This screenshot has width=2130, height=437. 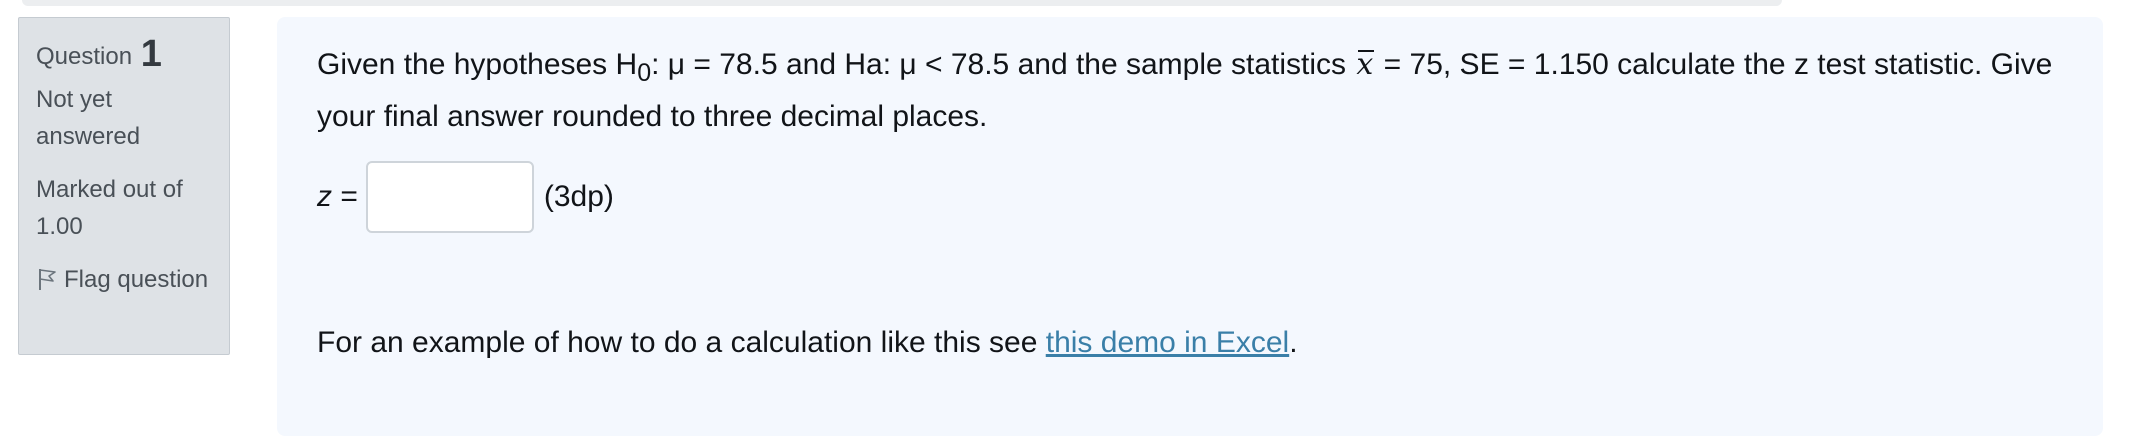 I want to click on flag-question-label: Flag question, so click(x=136, y=279).